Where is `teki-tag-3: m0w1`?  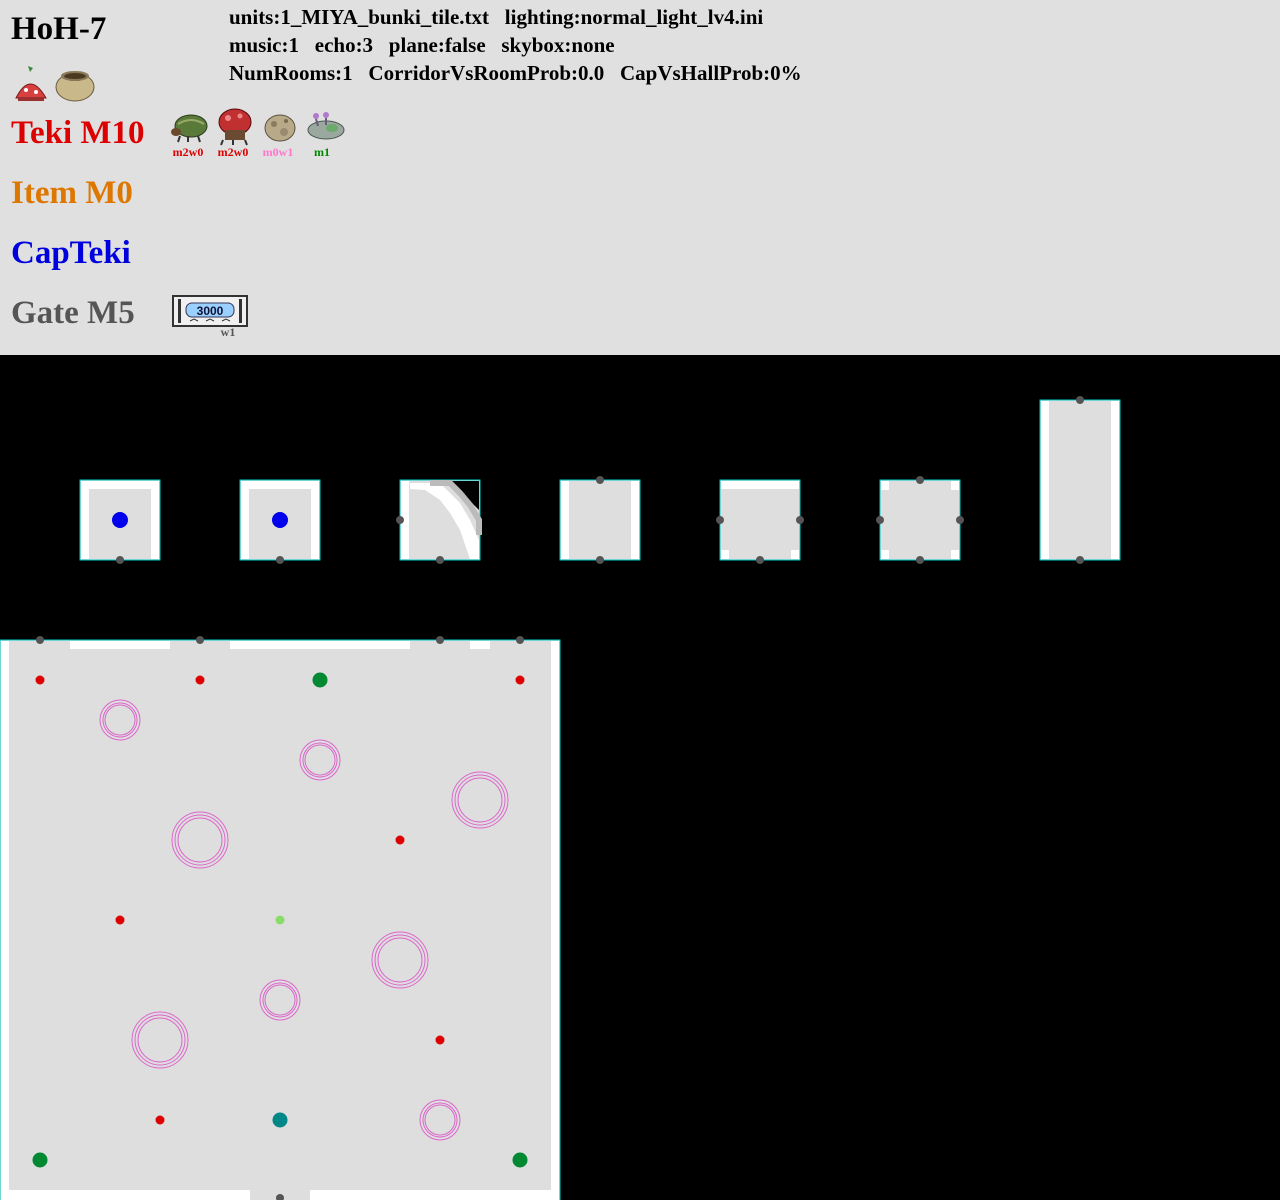
teki-tag-3: m0w1 is located at coordinates (278, 152).